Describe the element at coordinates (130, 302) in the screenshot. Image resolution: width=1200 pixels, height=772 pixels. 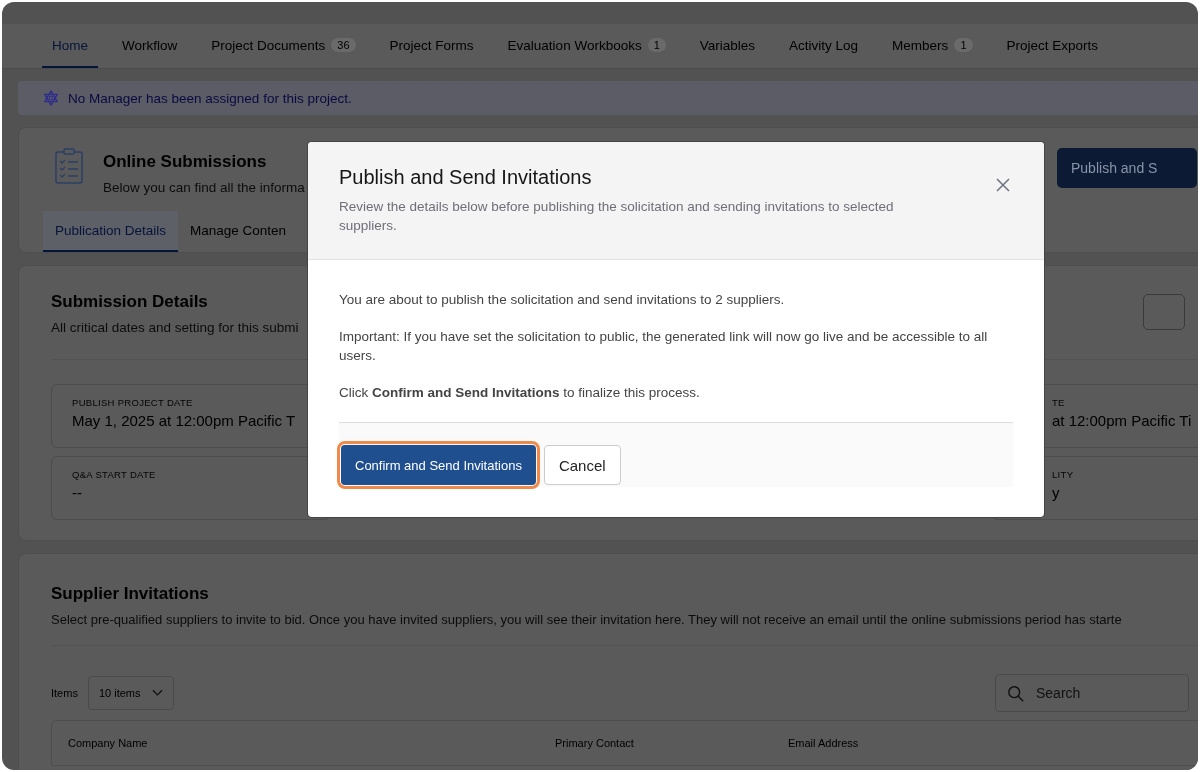
I see `section-title: Submission Details` at that location.